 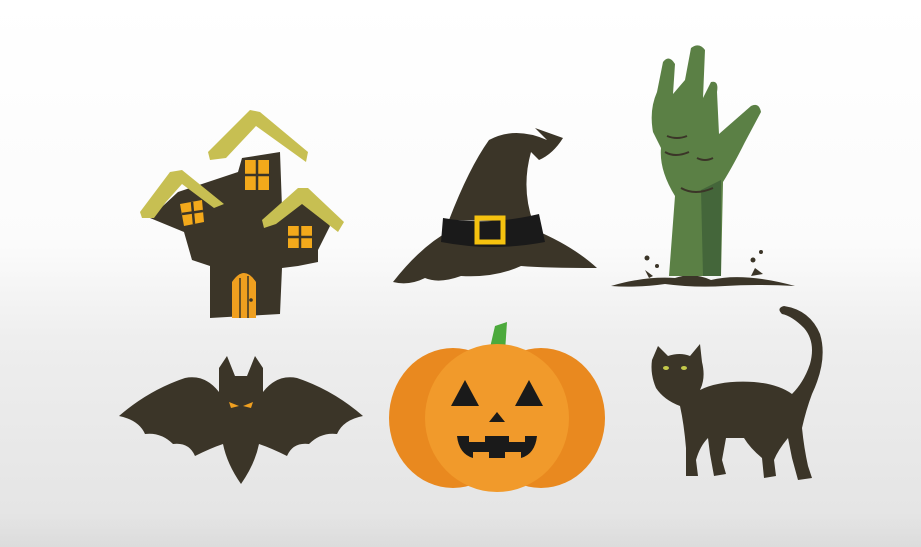 What do you see at coordinates (258, 136) in the screenshot?
I see `roof-center` at bounding box center [258, 136].